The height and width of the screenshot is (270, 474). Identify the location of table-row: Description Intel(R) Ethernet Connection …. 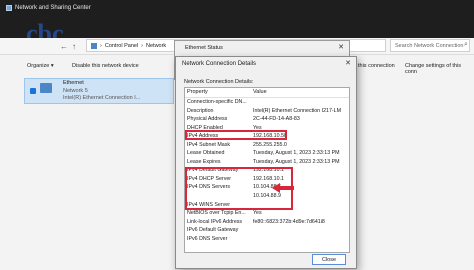
(267, 111).